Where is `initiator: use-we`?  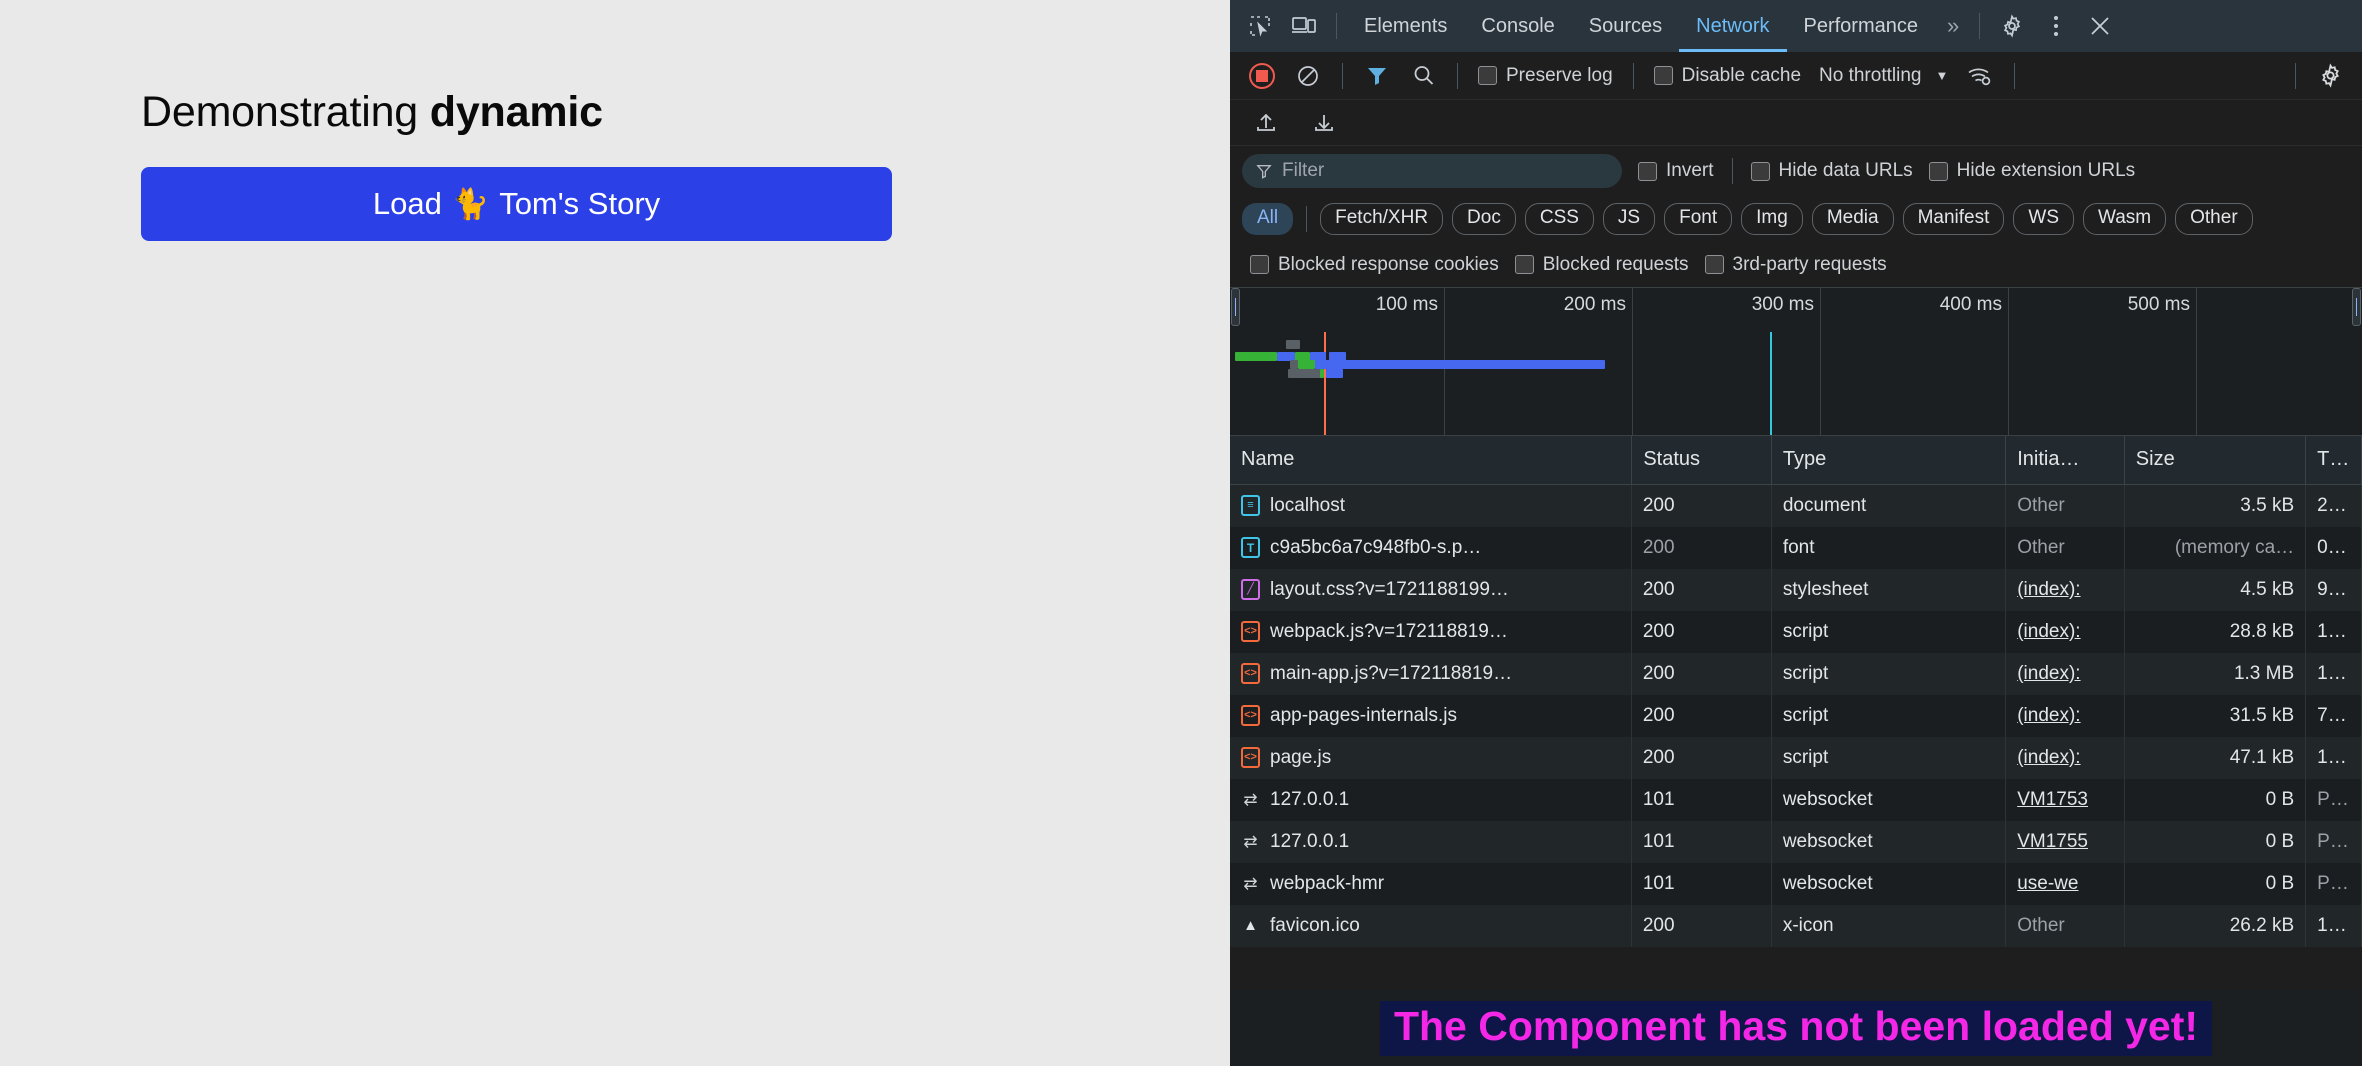
initiator: use-we is located at coordinates (2047, 883).